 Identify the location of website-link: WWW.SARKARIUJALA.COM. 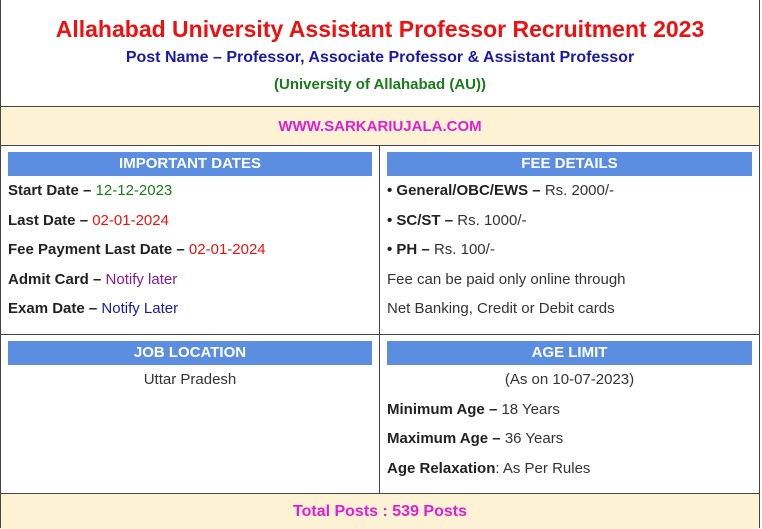
(380, 126).